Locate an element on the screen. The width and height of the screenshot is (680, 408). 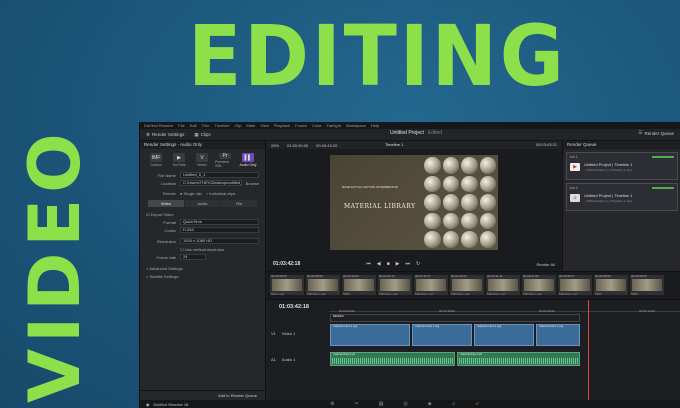
clip-thumbnail: 00:00:08:17 1080 Main I.mp4 is located at coordinates (575, 285).